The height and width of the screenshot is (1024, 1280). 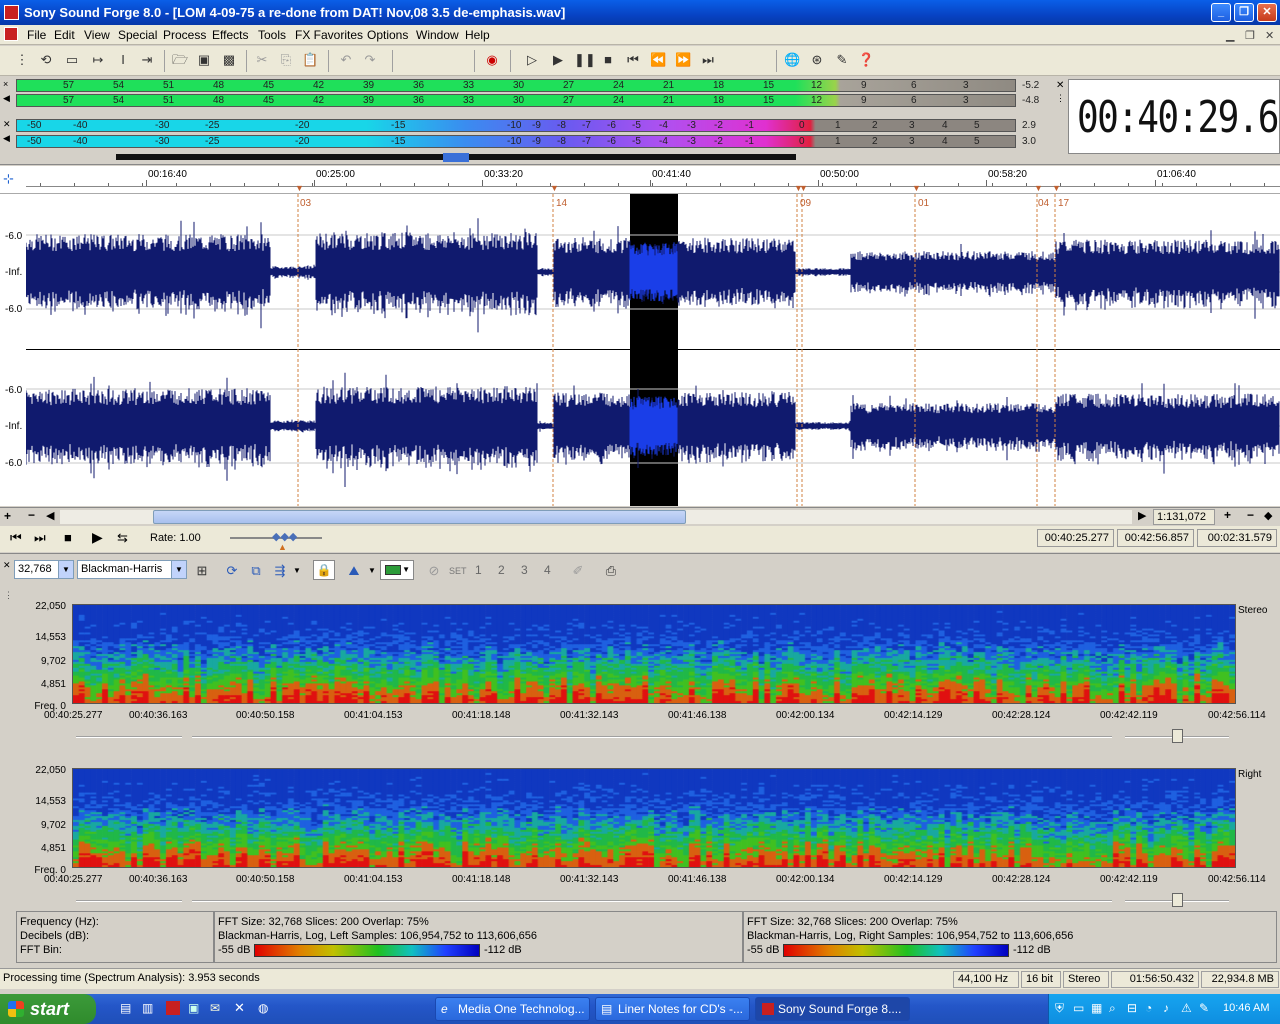 What do you see at coordinates (11, 34) in the screenshot?
I see `document-icon` at bounding box center [11, 34].